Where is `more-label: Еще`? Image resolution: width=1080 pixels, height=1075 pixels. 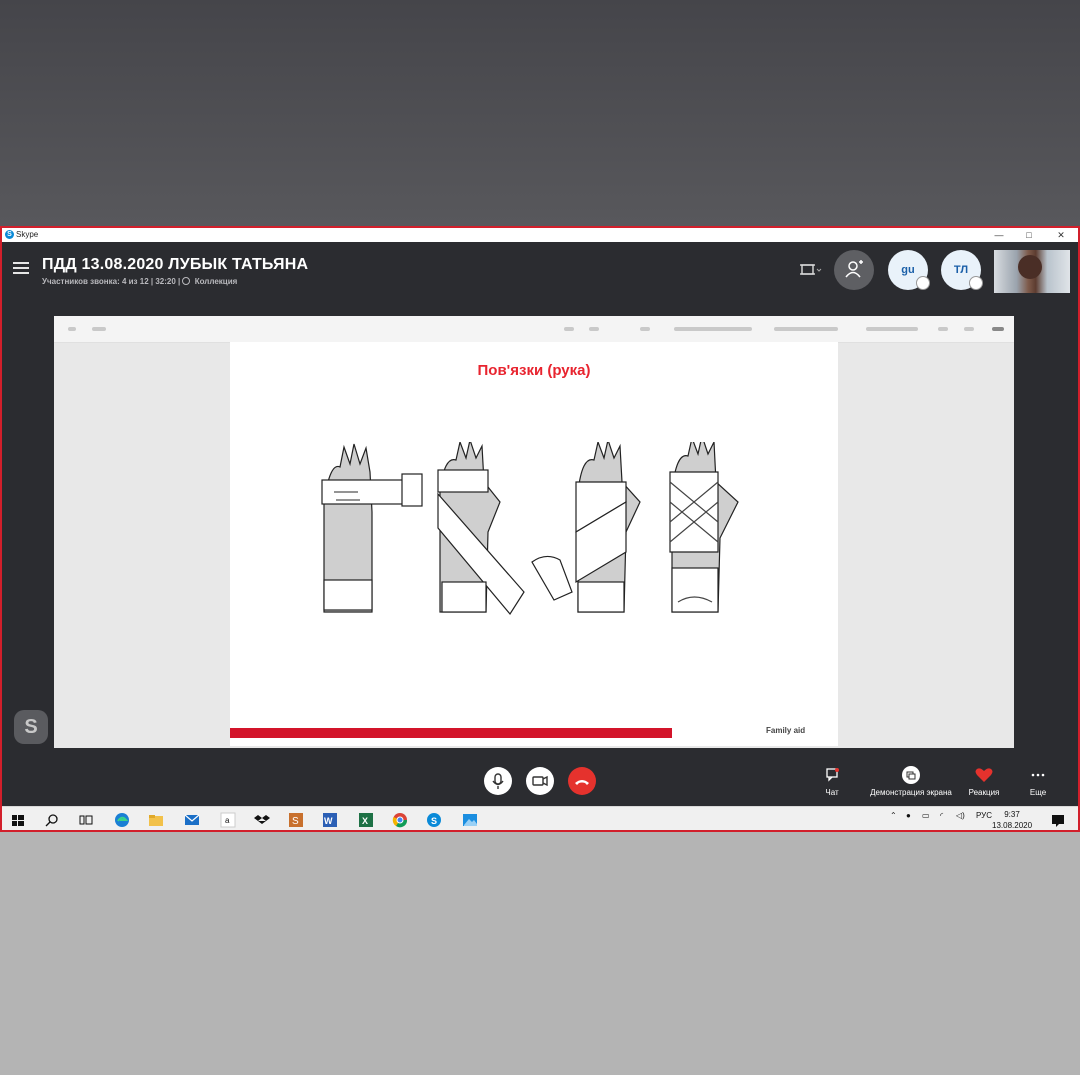
more-label: Еще is located at coordinates (1038, 792).